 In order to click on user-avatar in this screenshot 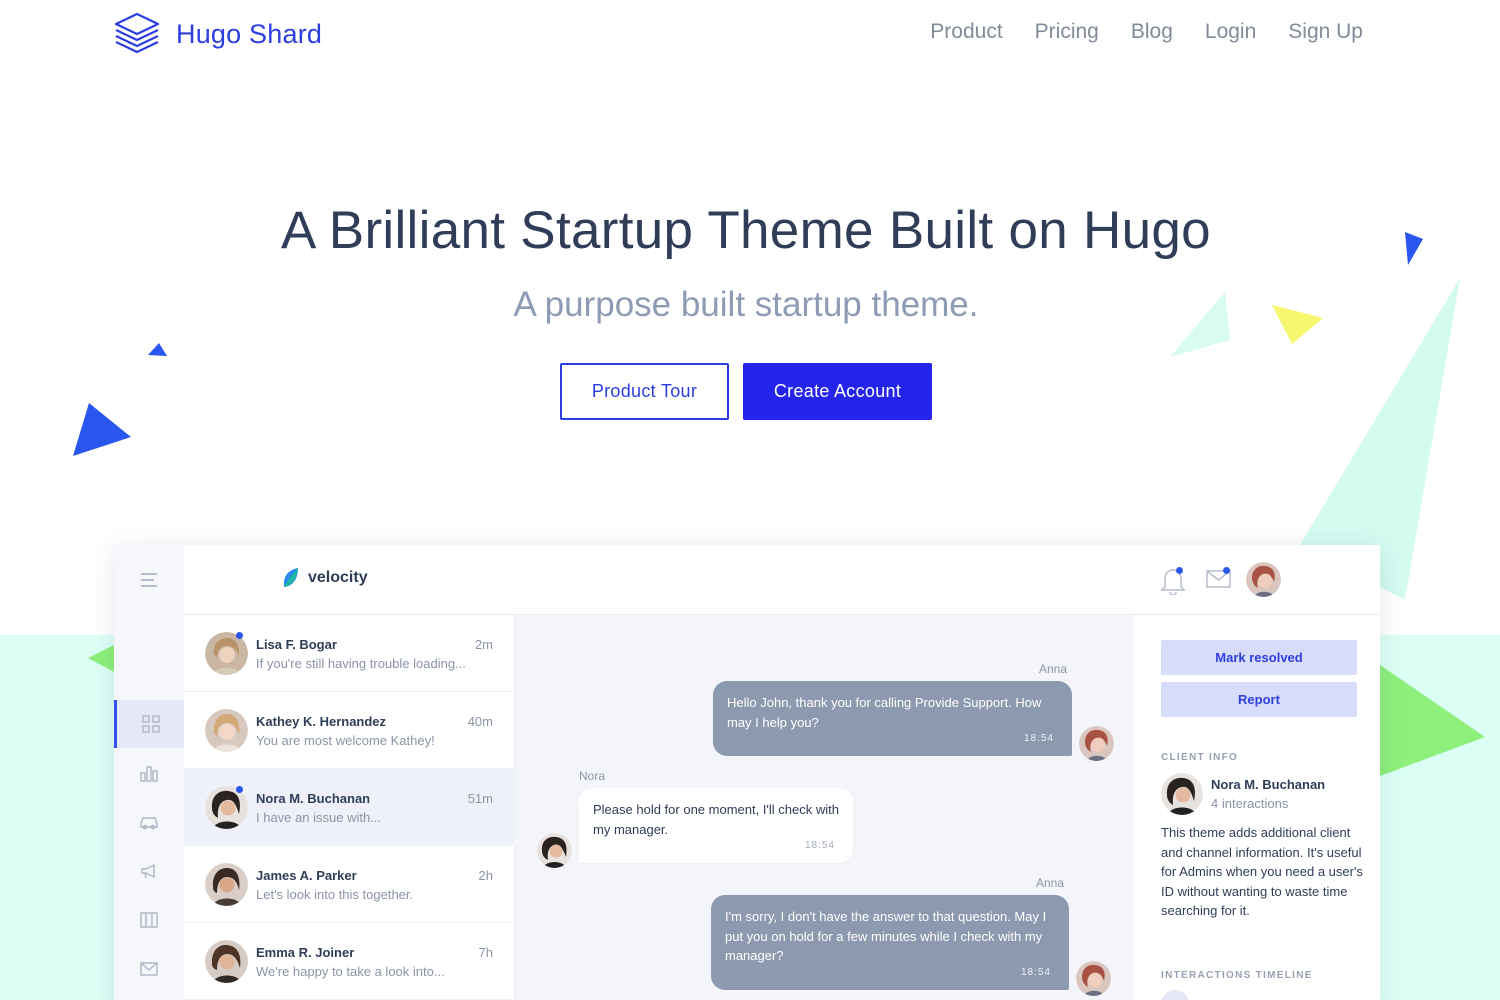, I will do `click(1263, 579)`.